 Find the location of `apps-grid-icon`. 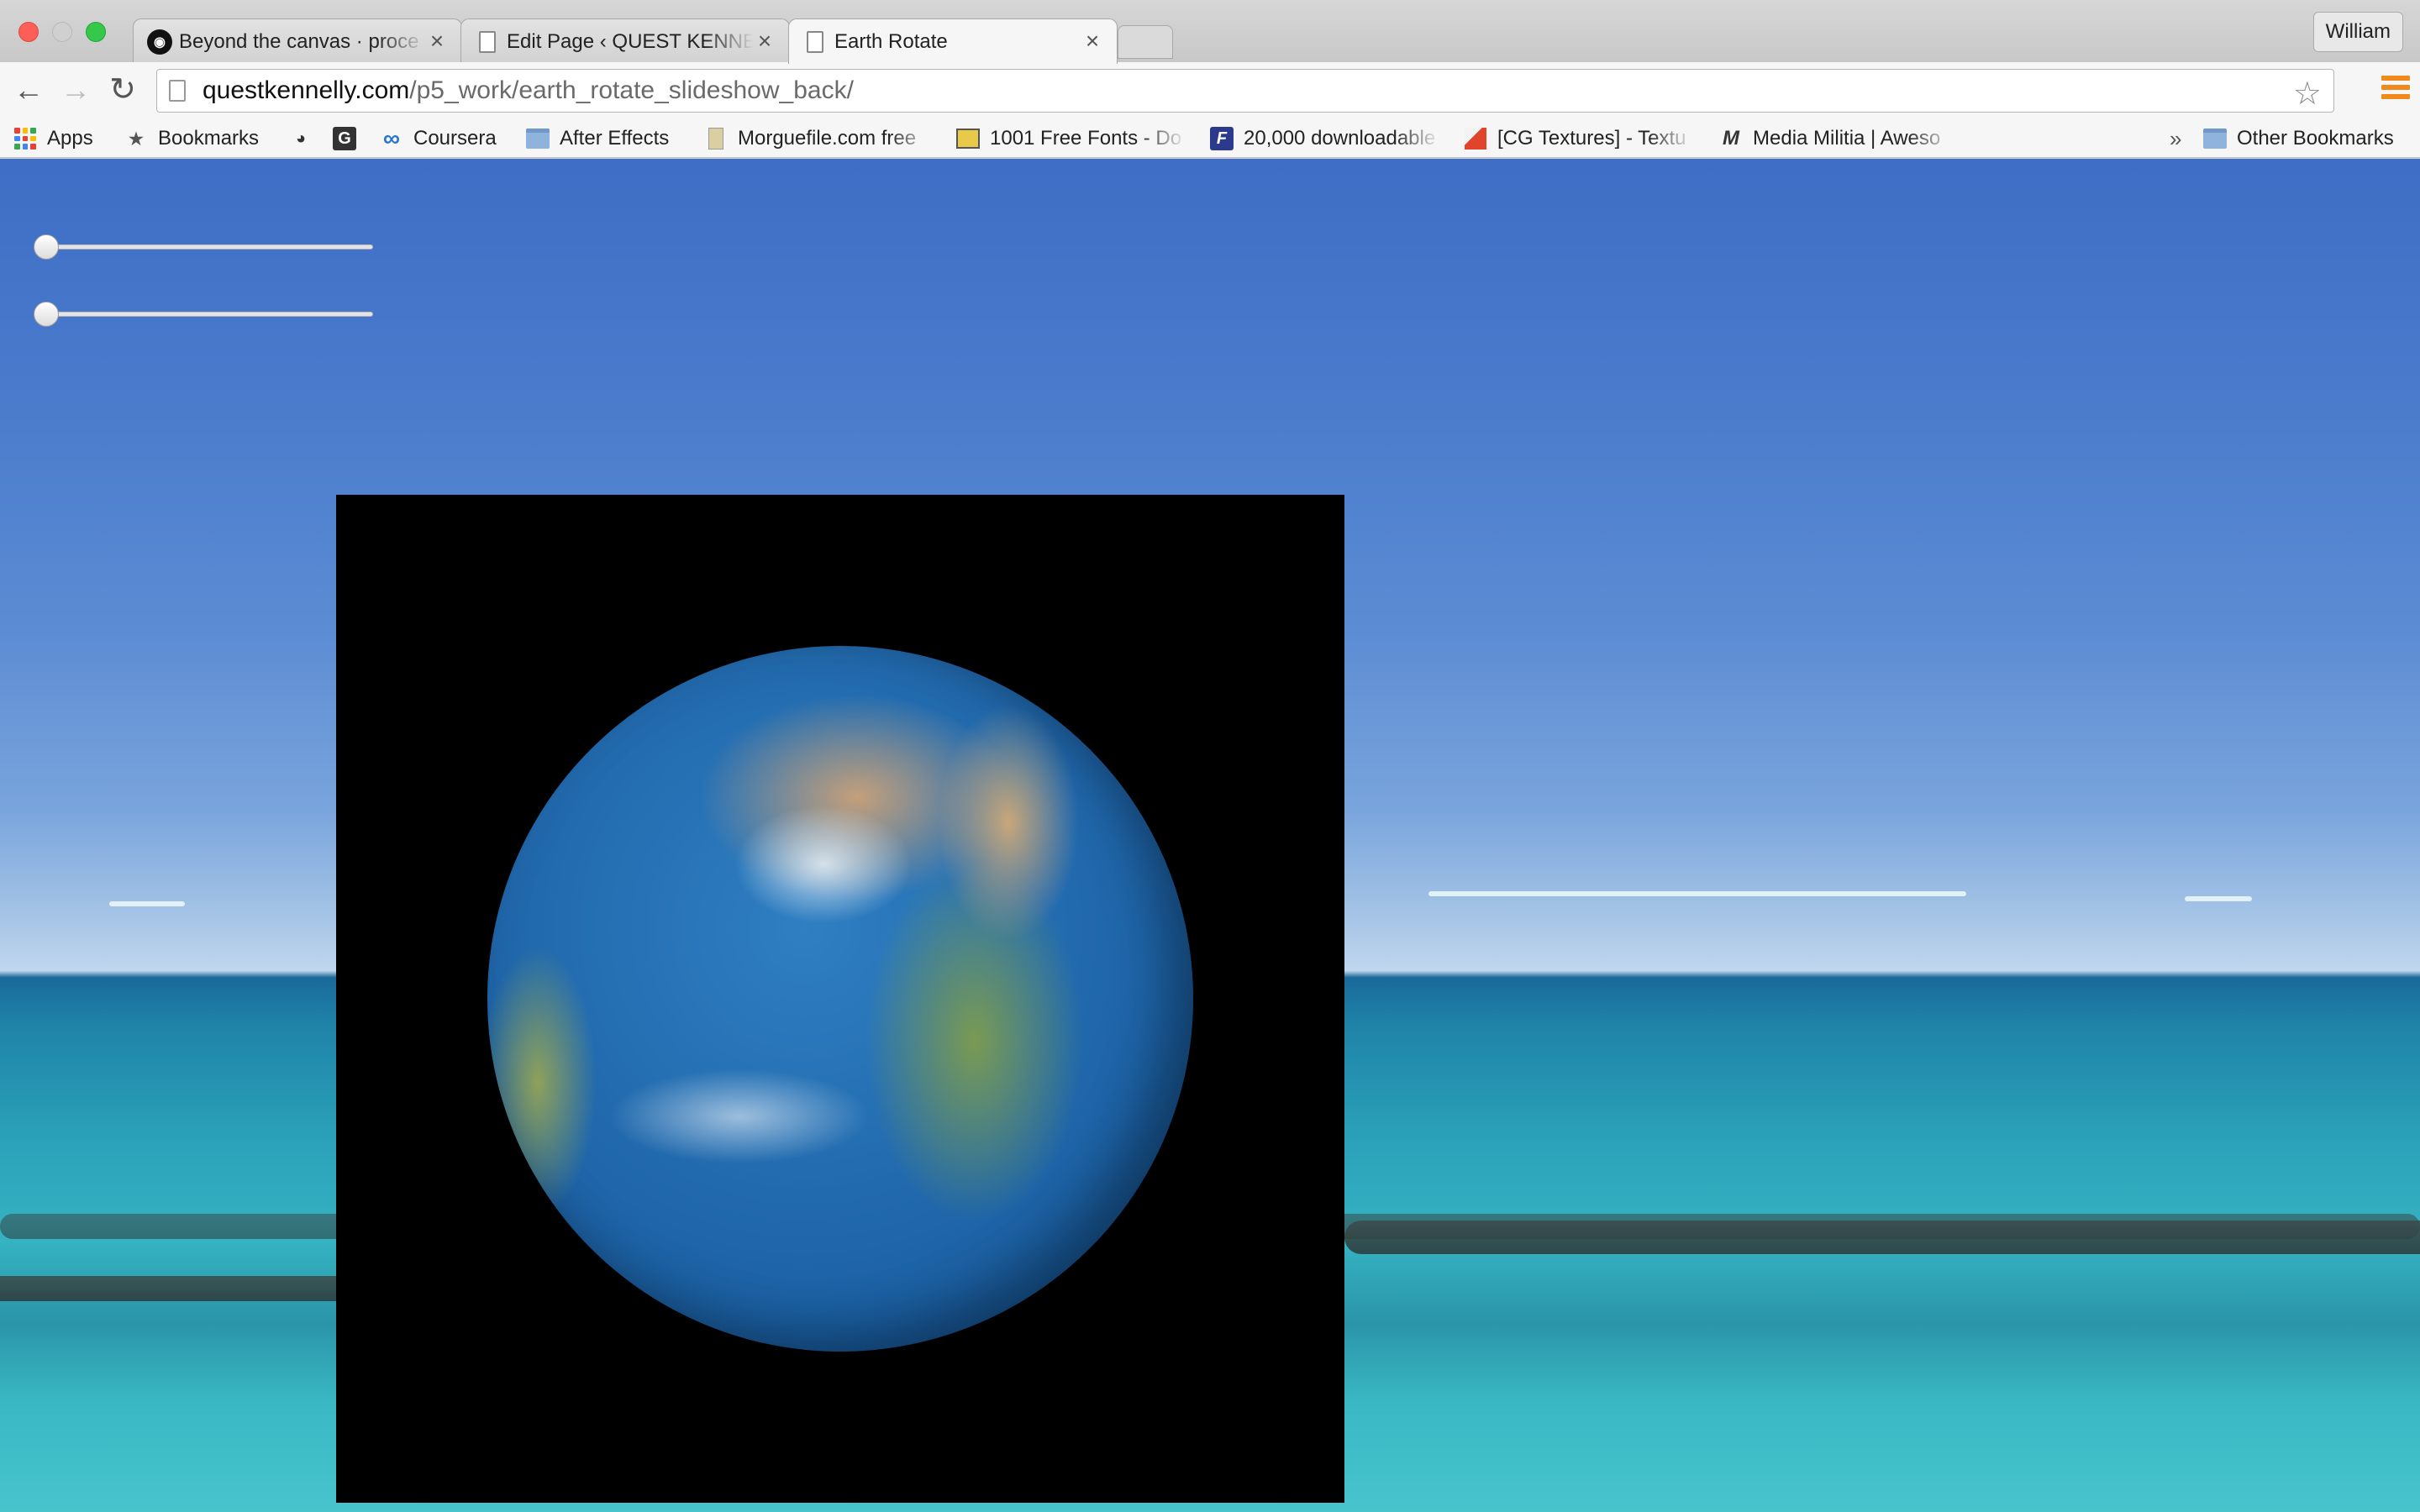

apps-grid-icon is located at coordinates (25, 138).